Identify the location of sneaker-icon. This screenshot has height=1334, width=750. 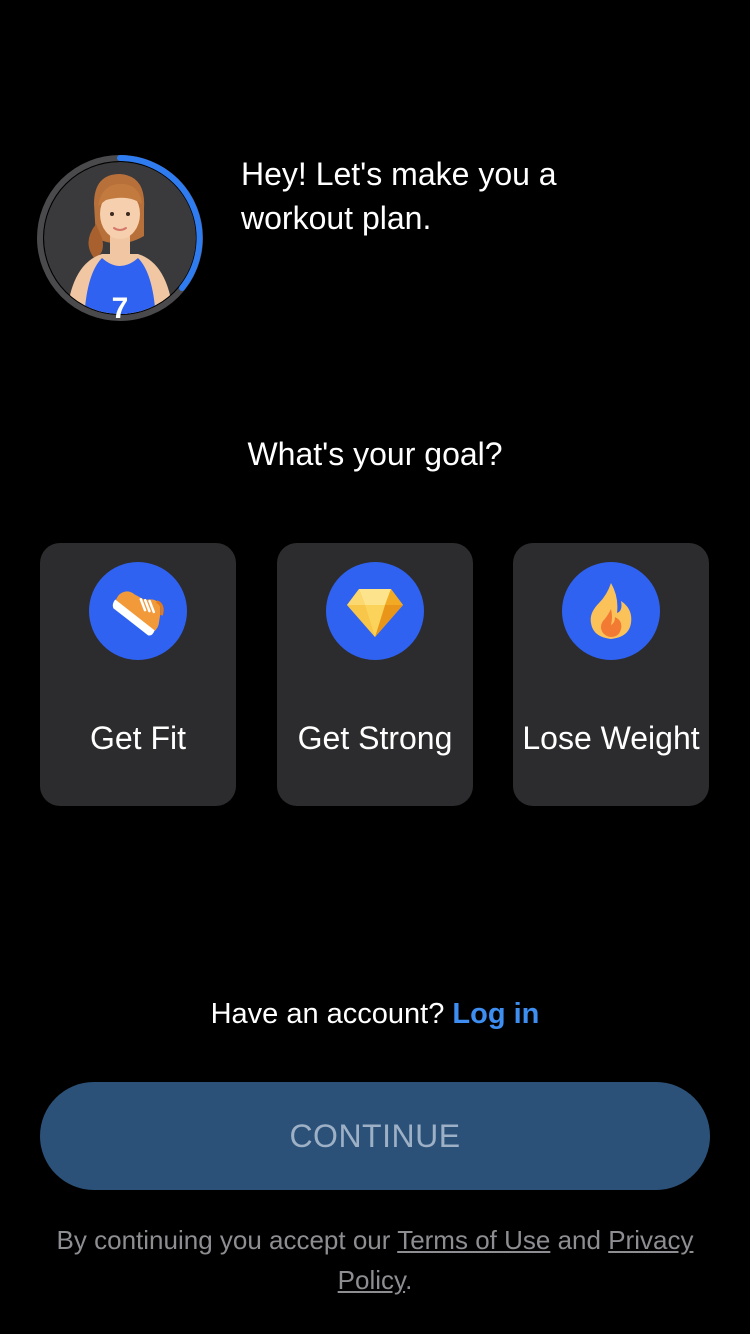
(138, 611).